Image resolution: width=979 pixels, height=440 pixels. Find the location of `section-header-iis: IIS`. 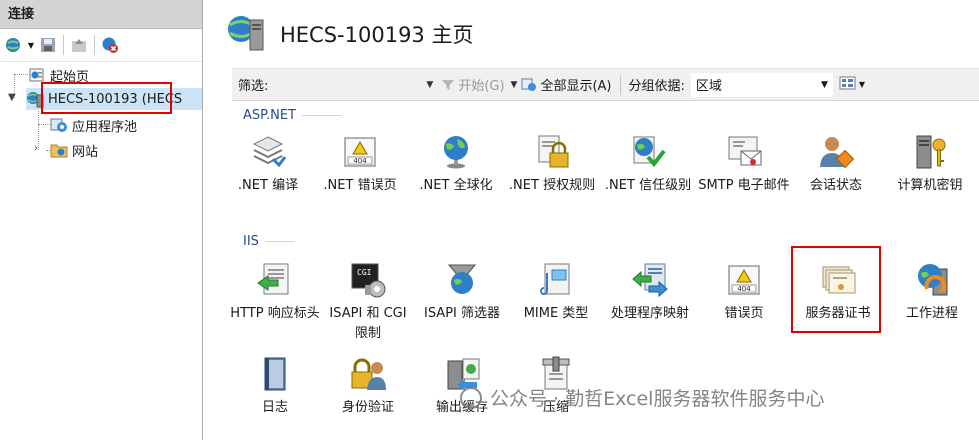

section-header-iis: IIS is located at coordinates (269, 241).